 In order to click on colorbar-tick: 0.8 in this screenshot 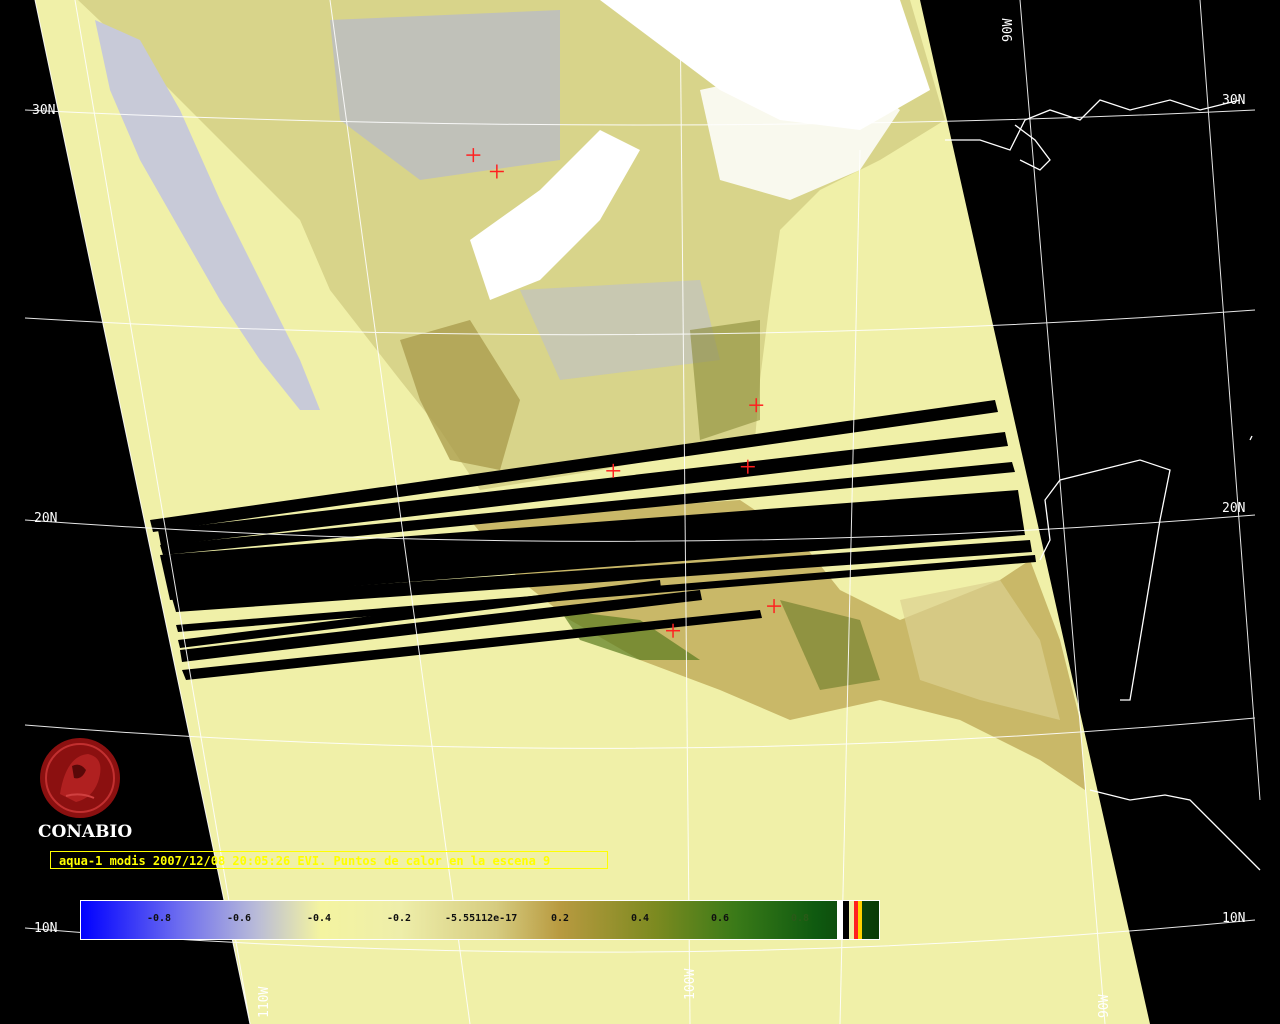, I will do `click(800, 918)`.